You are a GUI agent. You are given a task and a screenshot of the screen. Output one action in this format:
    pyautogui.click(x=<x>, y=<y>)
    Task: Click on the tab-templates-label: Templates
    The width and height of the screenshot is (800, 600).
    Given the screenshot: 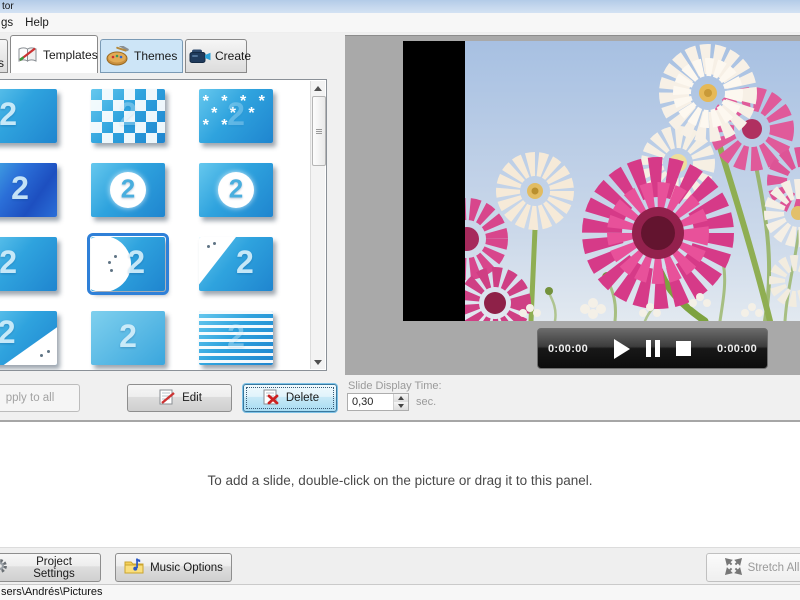 What is the action you would take?
    pyautogui.click(x=70, y=54)
    